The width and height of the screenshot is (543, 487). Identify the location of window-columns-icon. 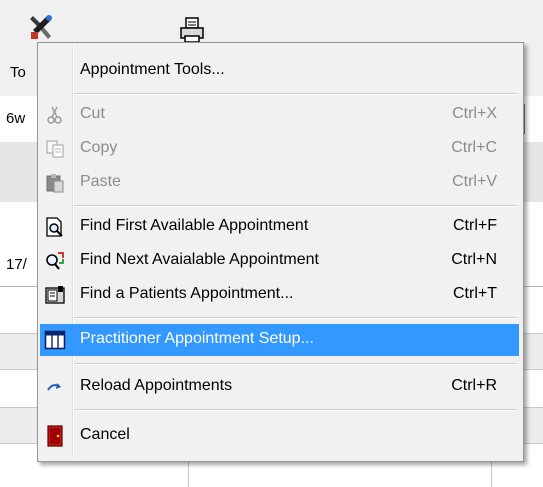
(55, 340).